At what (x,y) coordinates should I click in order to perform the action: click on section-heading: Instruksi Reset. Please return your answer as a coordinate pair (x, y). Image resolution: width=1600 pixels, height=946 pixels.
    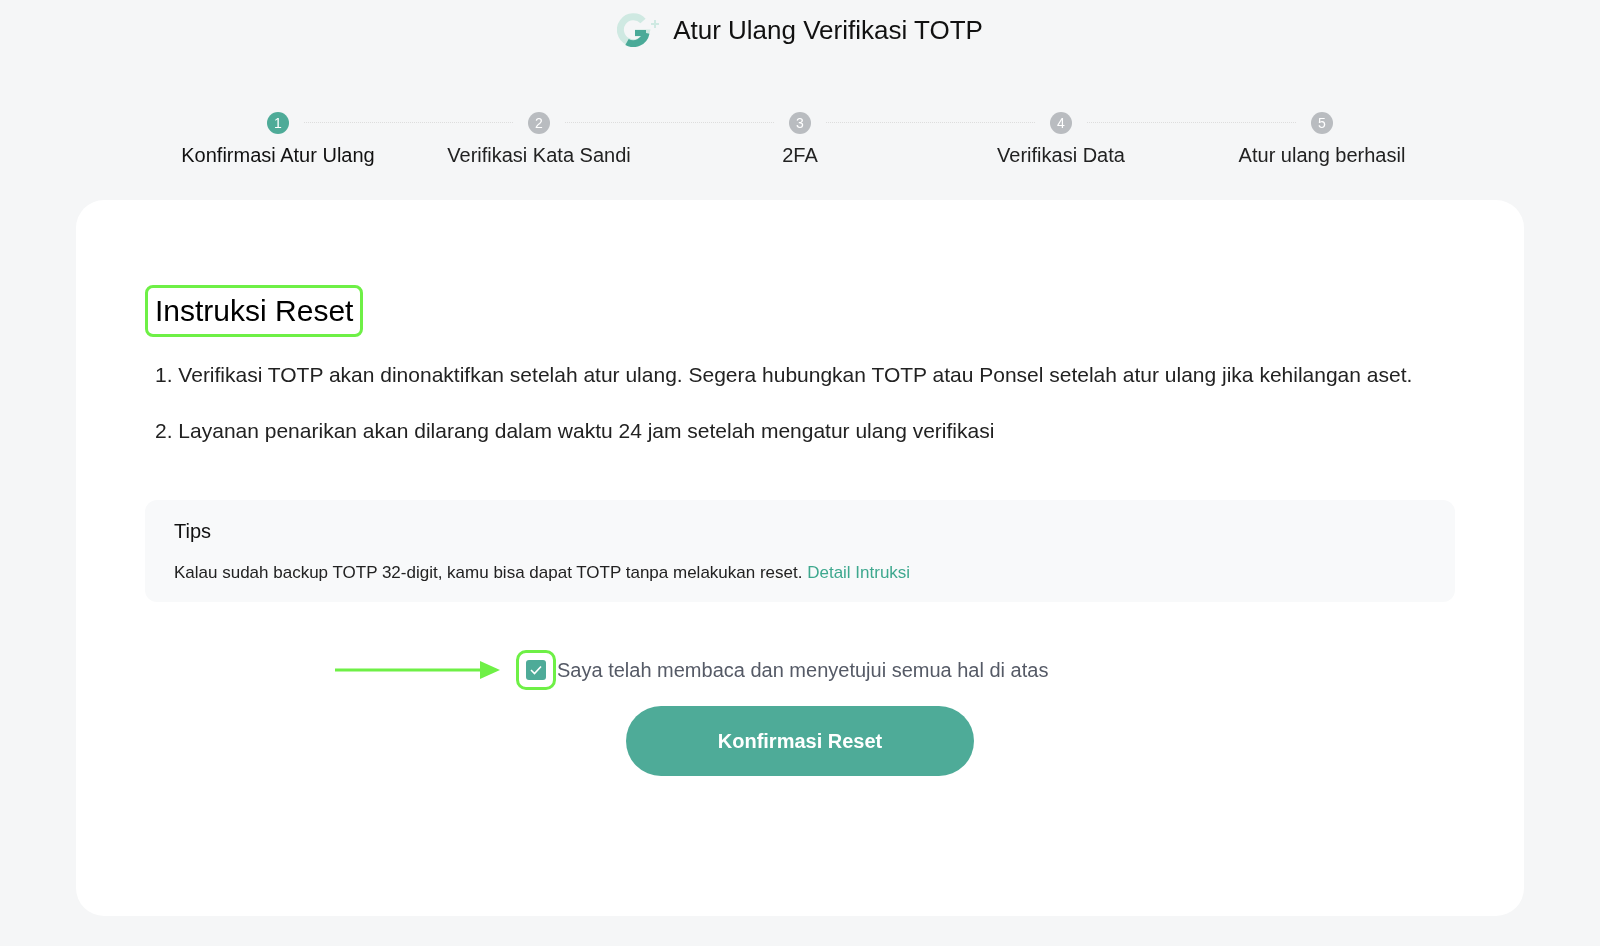
    Looking at the image, I should click on (254, 311).